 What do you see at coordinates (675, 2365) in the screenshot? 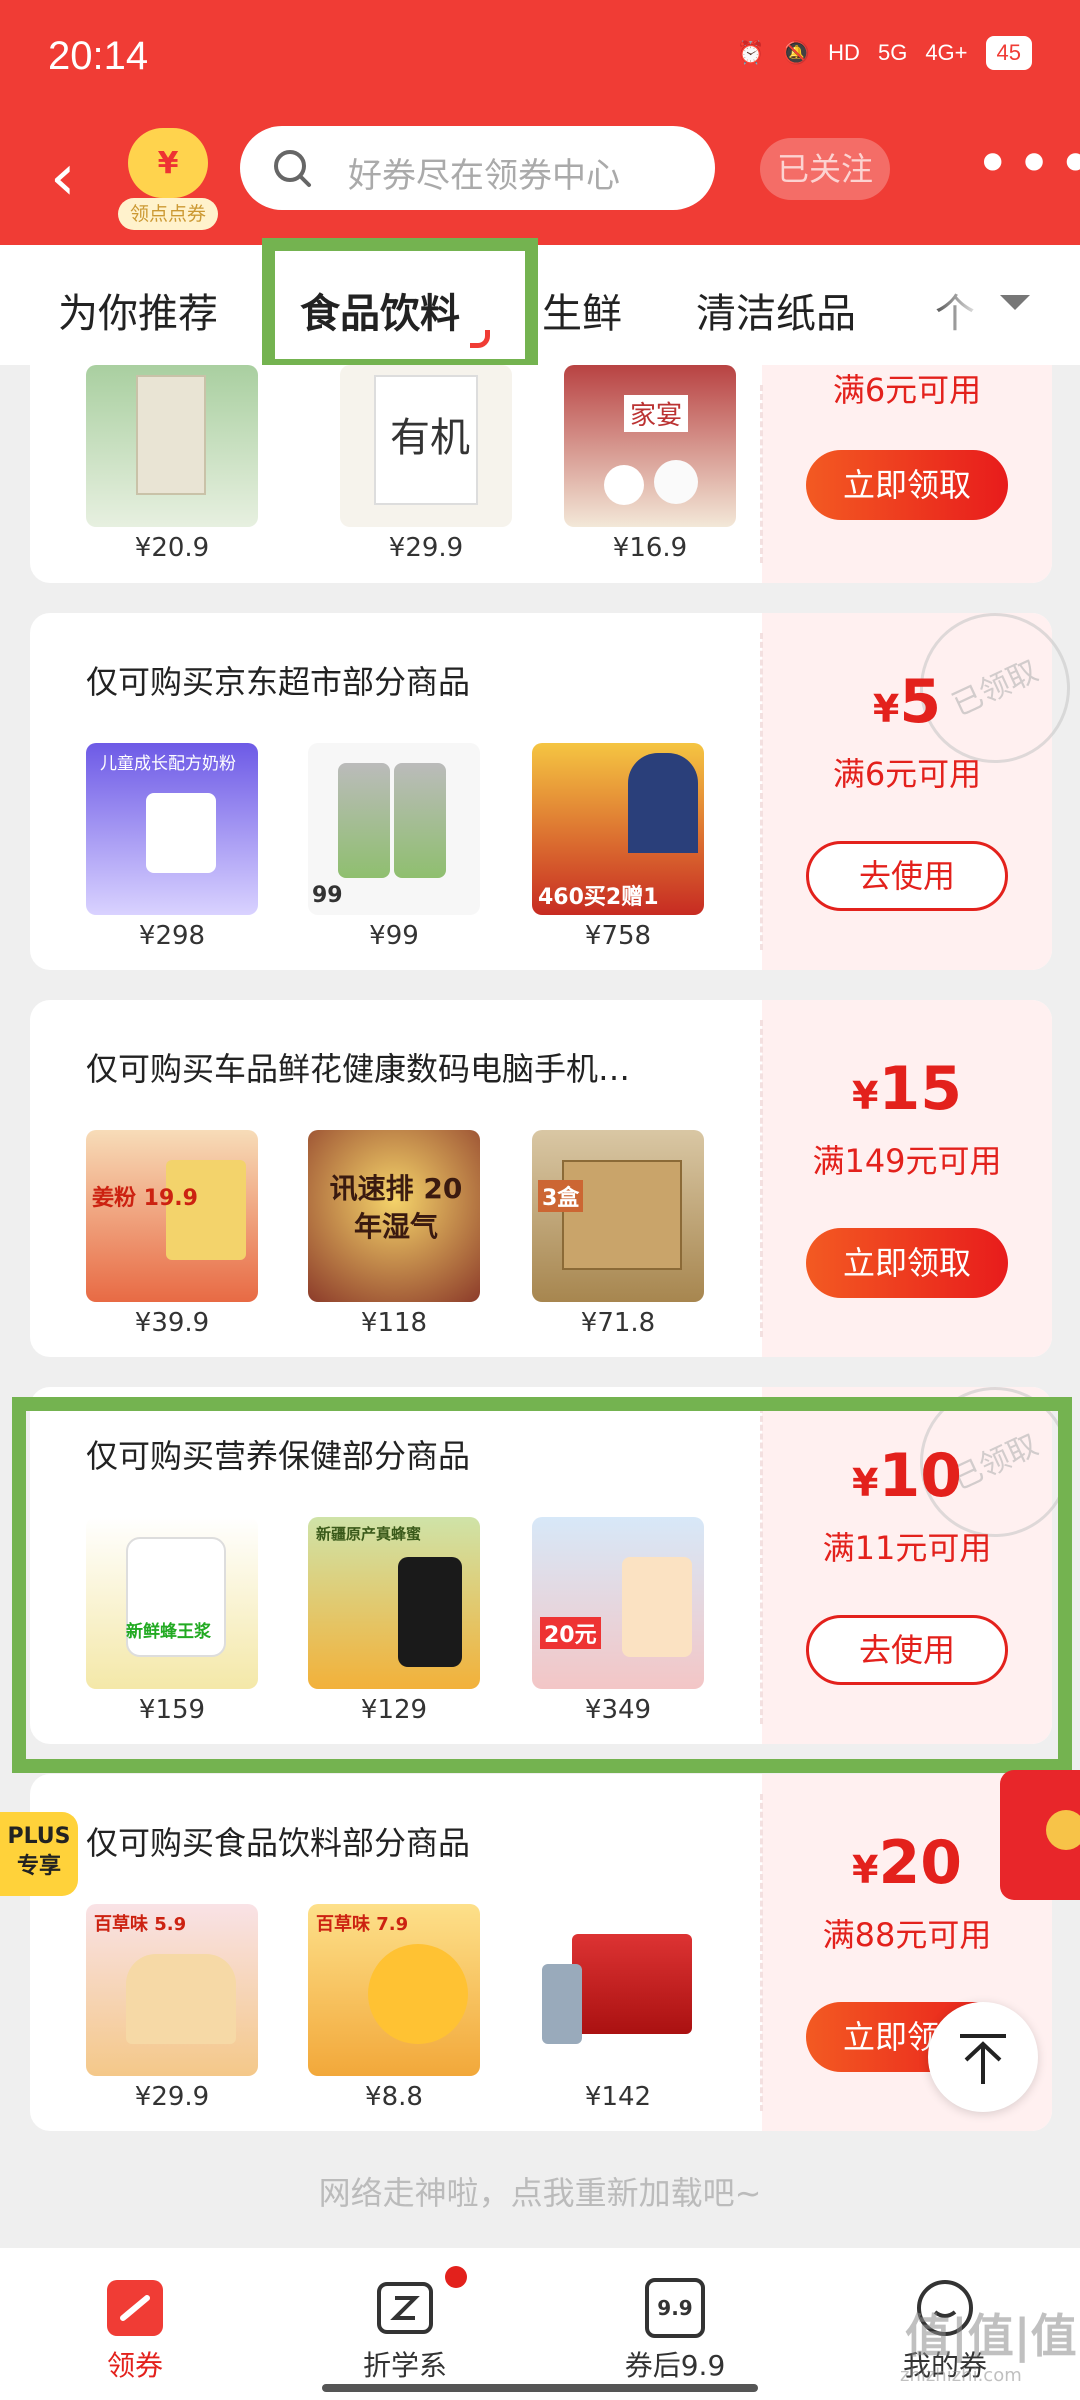
I see `bottom-nav-label: 券后9.9` at bounding box center [675, 2365].